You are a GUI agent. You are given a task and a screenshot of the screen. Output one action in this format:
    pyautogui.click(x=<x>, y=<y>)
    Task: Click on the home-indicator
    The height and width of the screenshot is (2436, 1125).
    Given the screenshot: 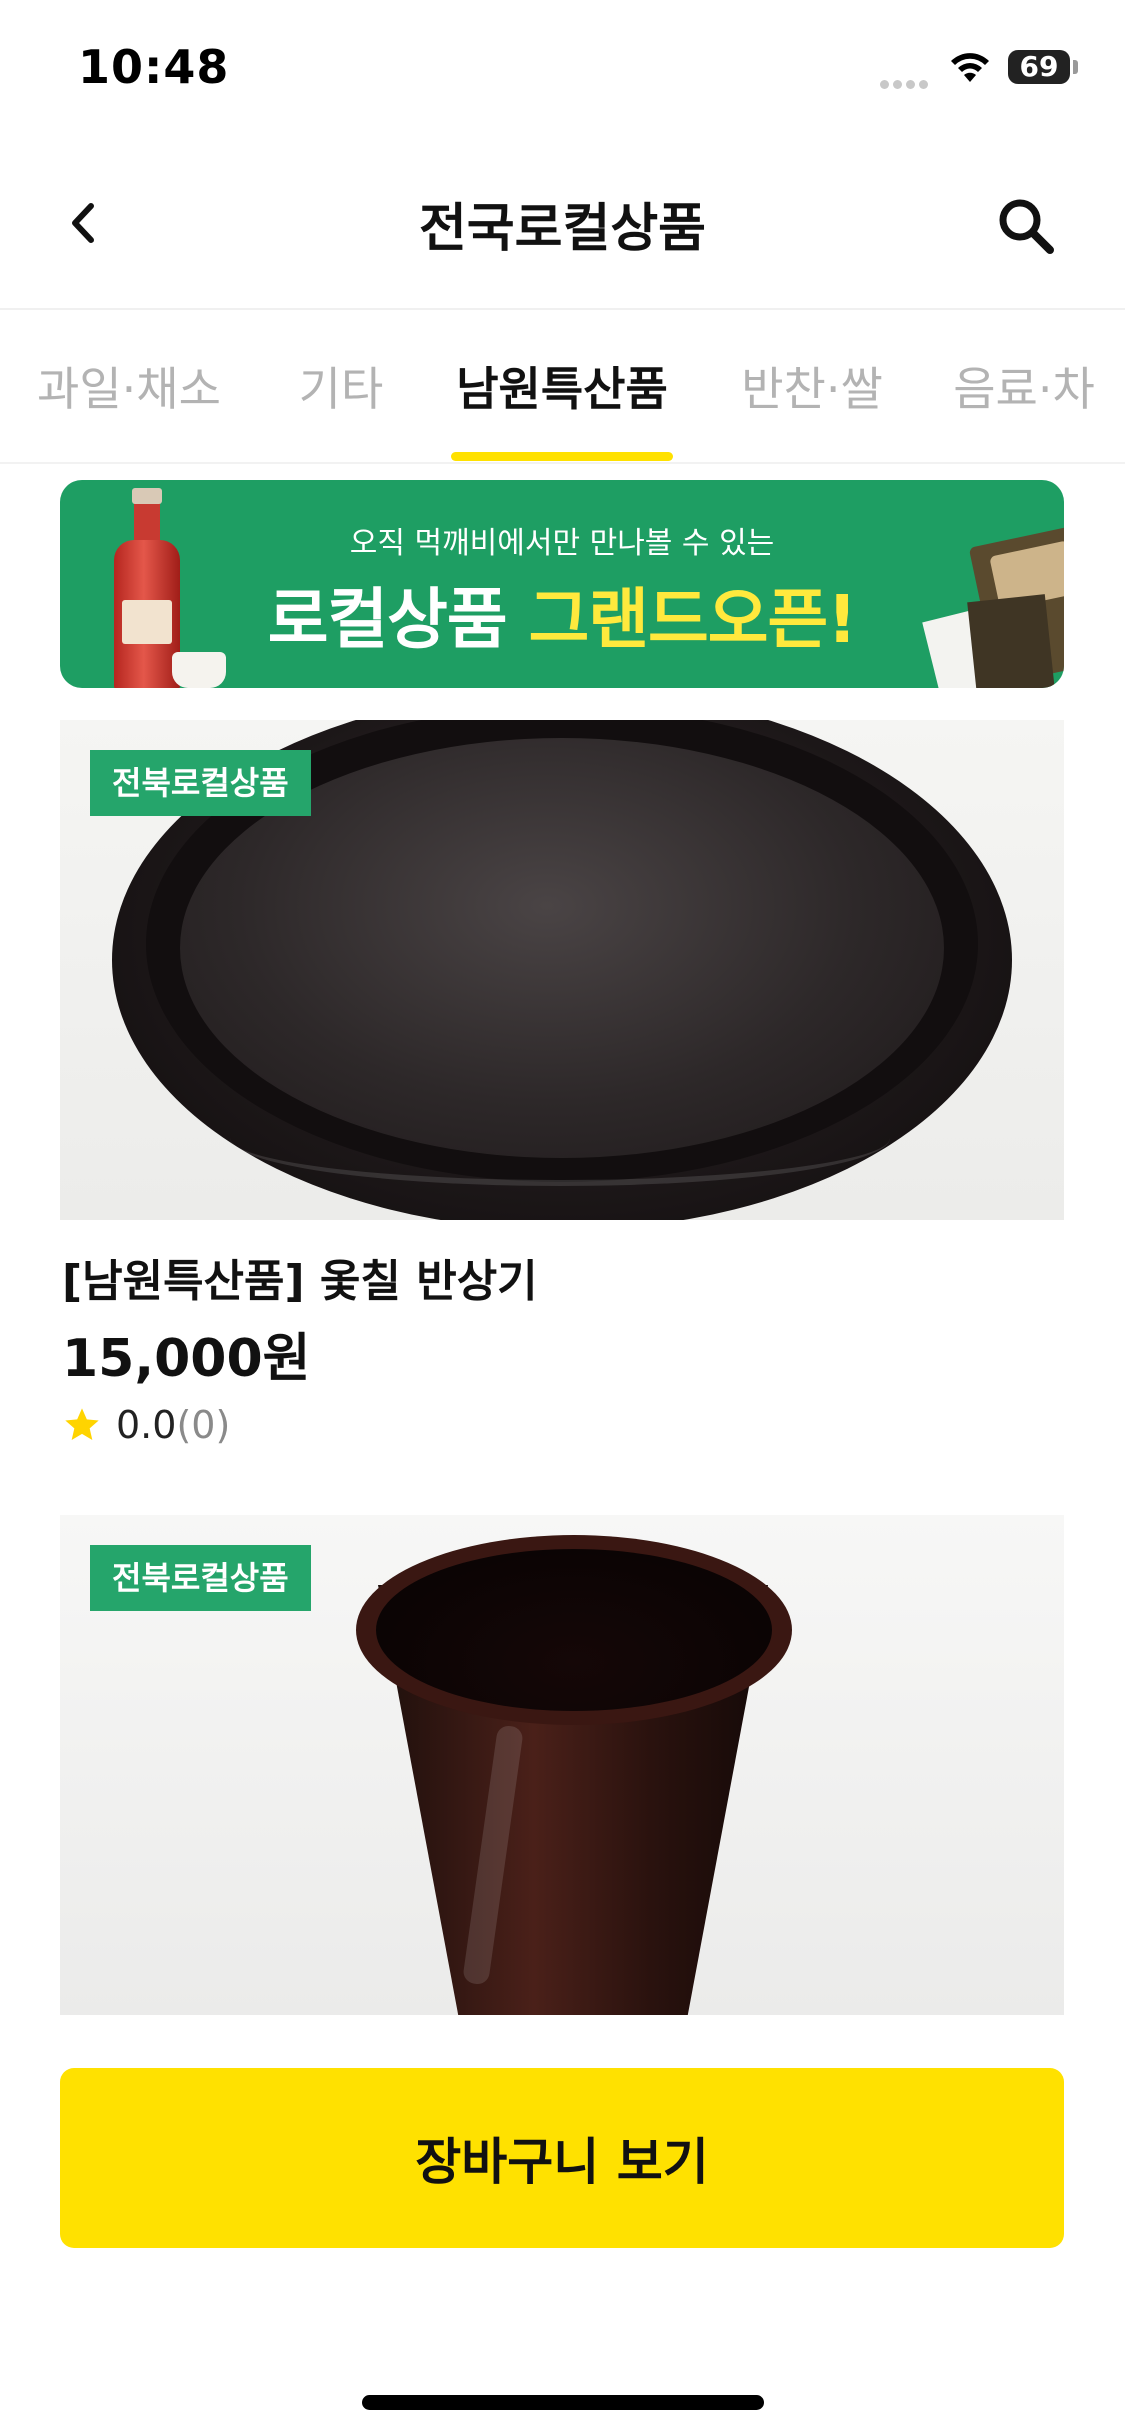 What is the action you would take?
    pyautogui.click(x=563, y=2402)
    